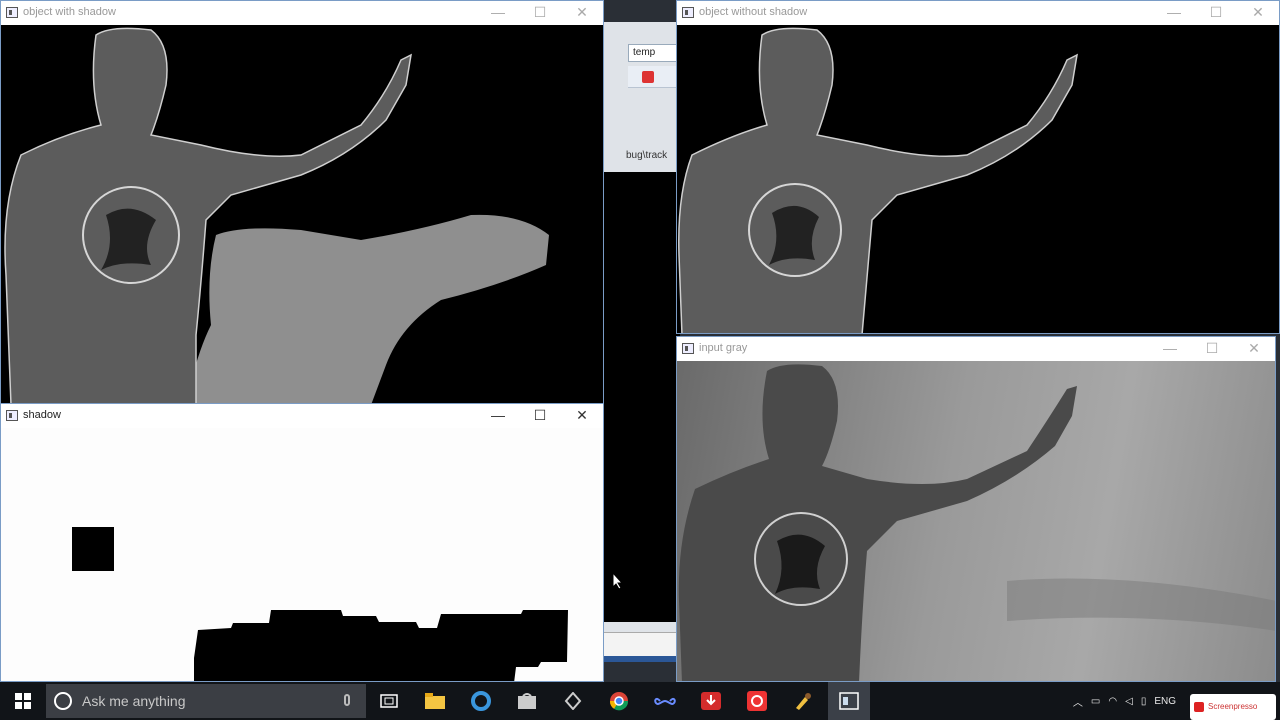 This screenshot has height=720, width=1280. Describe the element at coordinates (320, 604) in the screenshot. I see `shadow-mask-image` at that location.